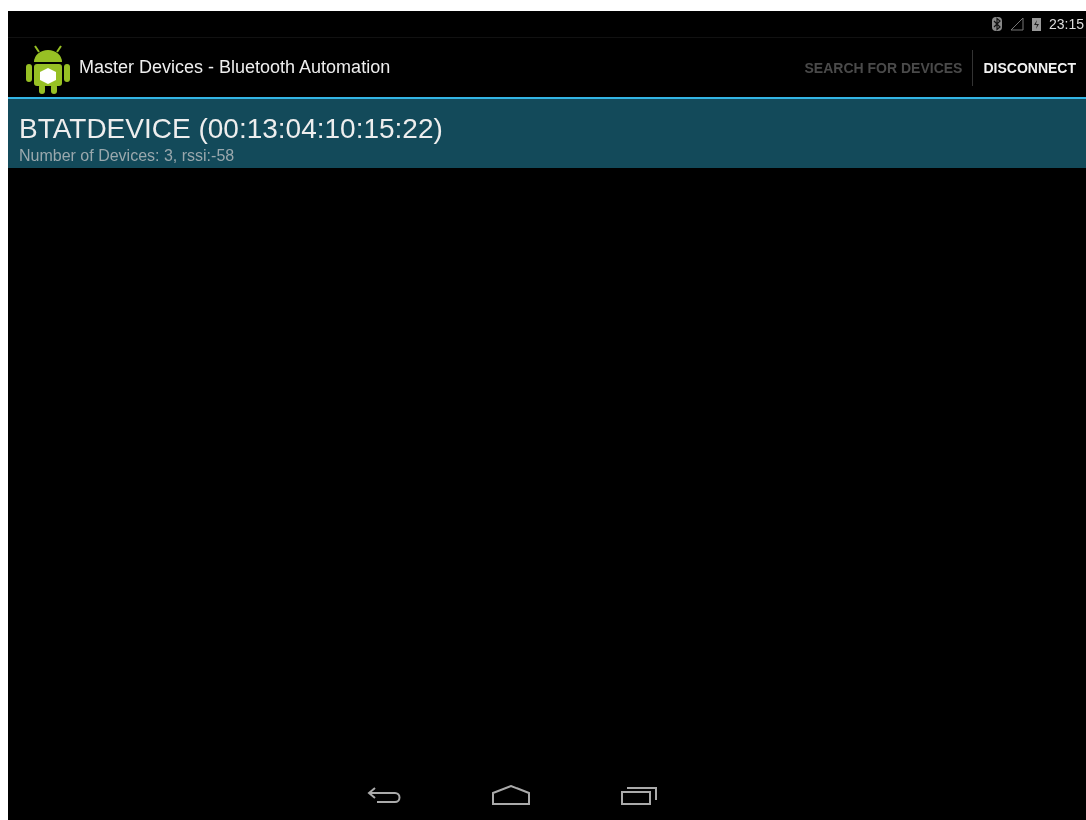  I want to click on recent-apps-icon, so click(639, 795).